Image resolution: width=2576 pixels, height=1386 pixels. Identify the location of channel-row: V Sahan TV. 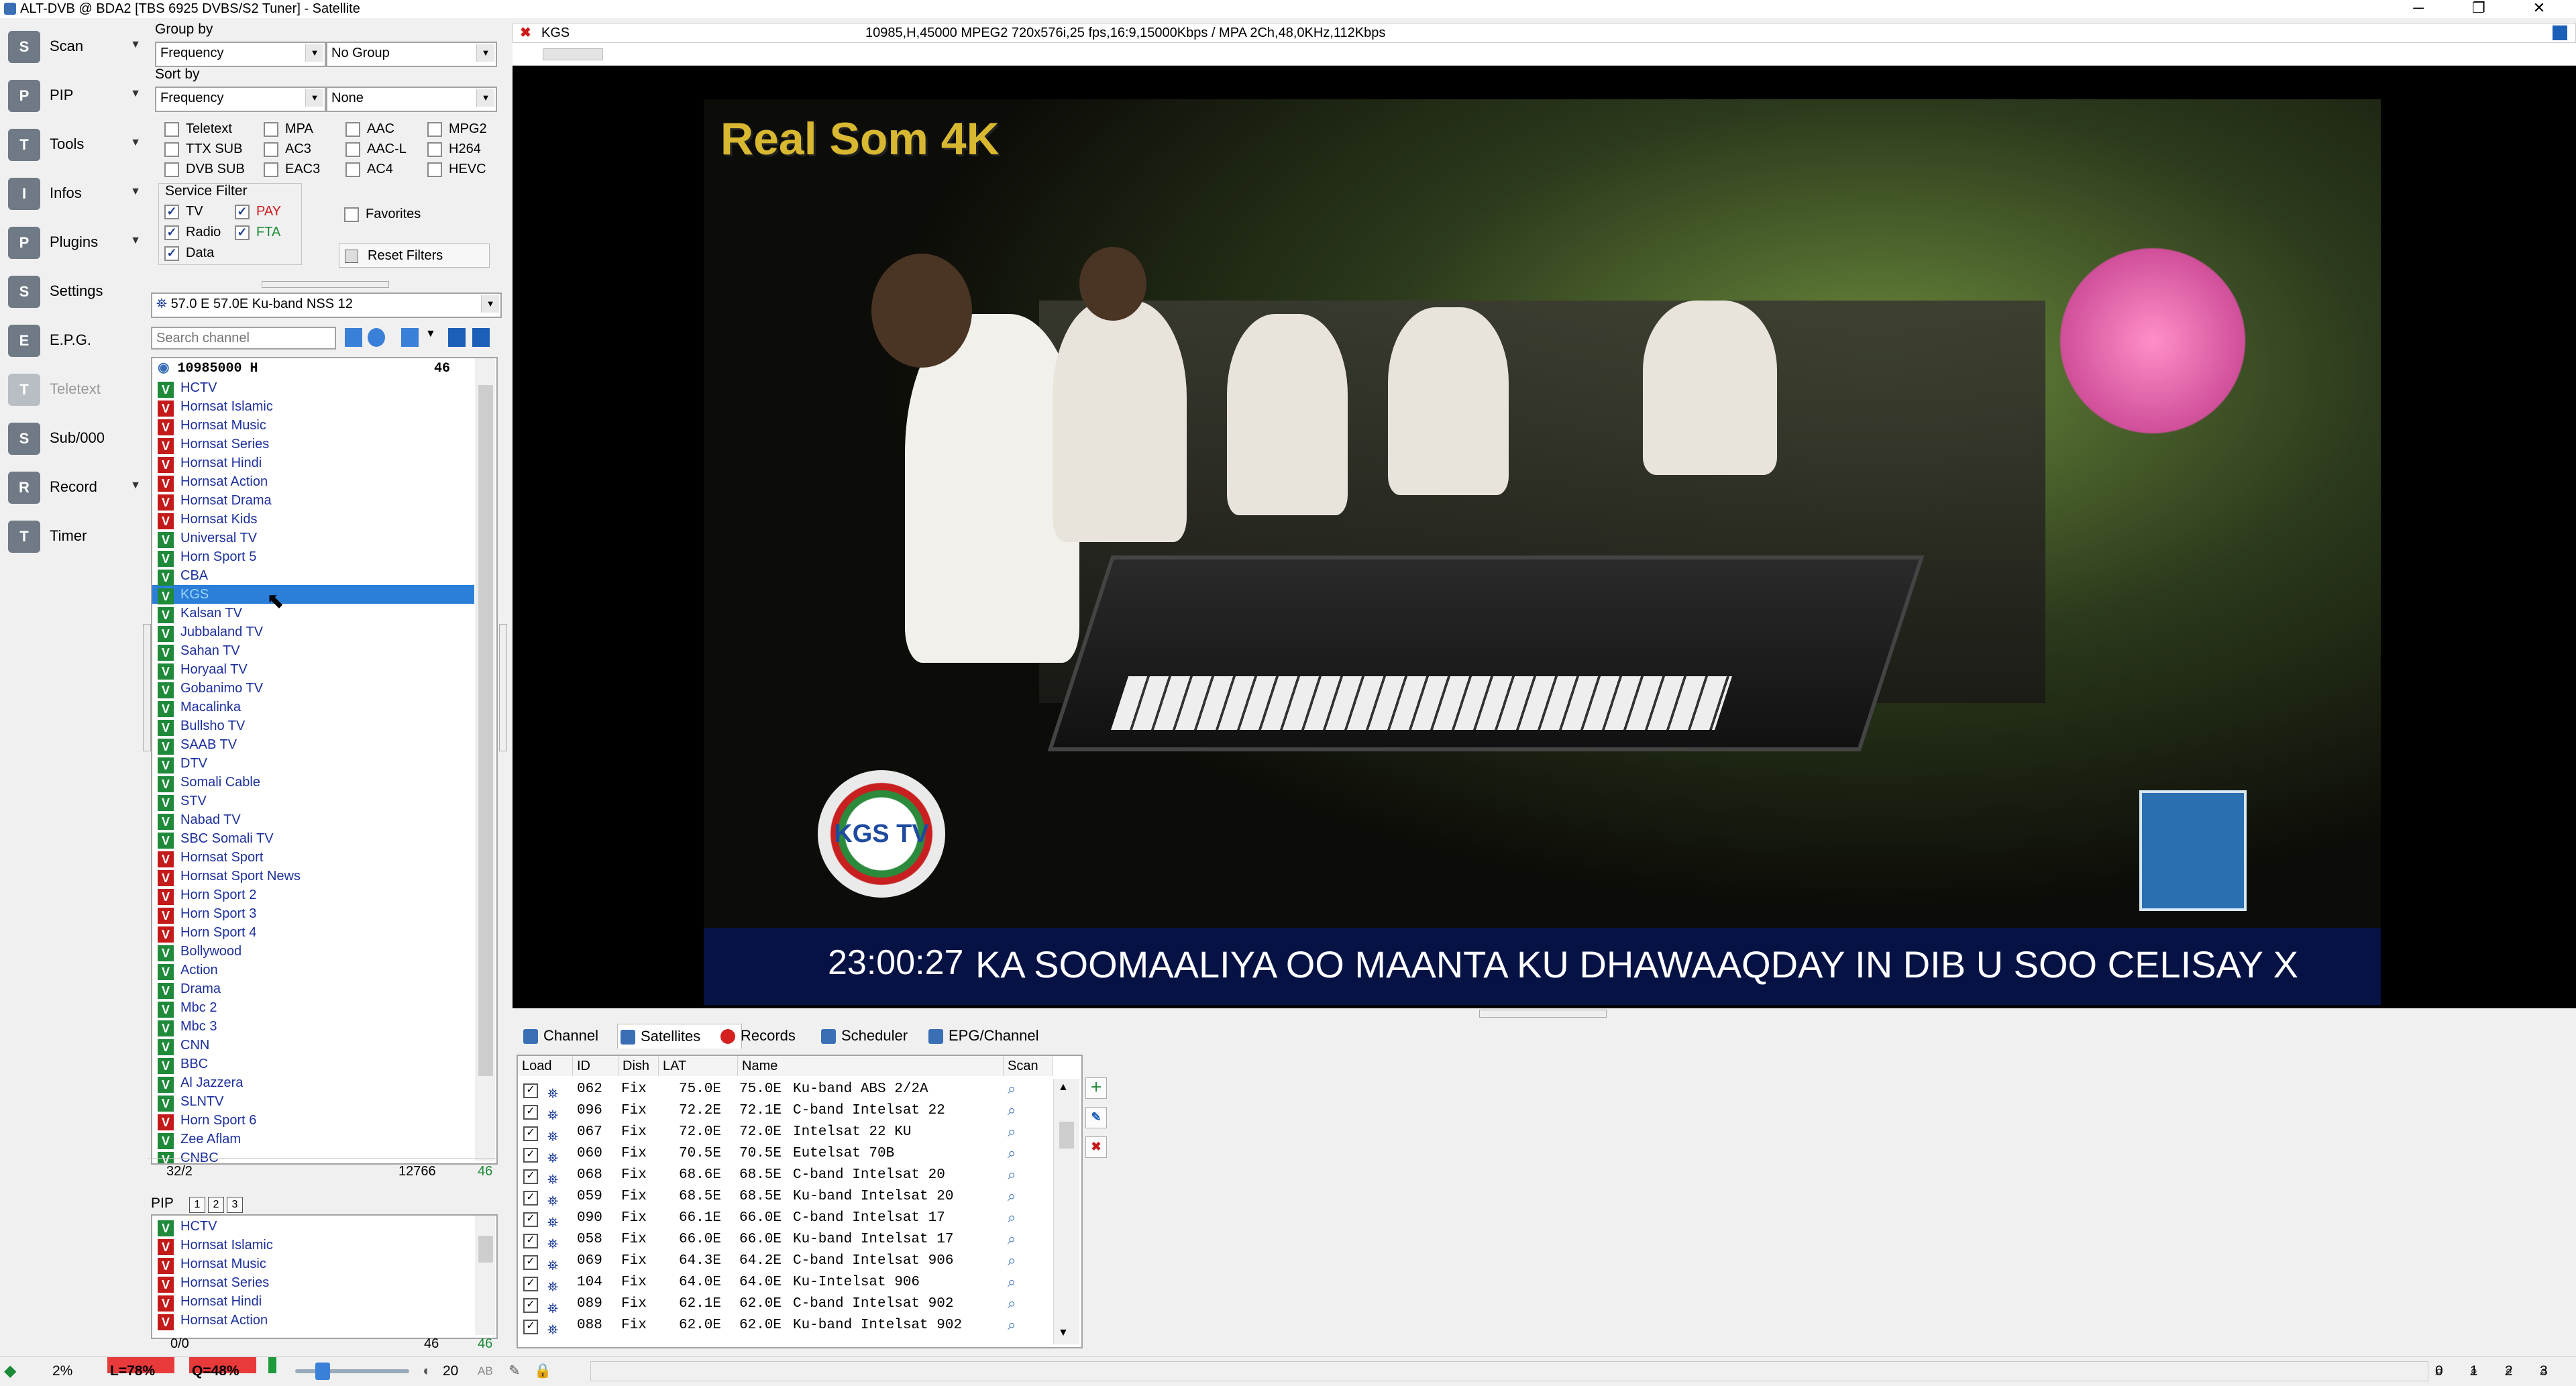
(199, 651).